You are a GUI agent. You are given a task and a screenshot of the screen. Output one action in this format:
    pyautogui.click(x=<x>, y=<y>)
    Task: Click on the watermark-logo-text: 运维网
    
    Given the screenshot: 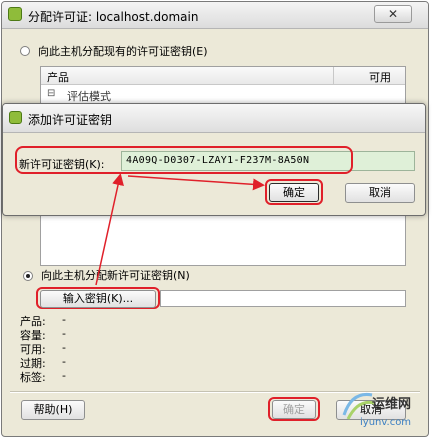 What is the action you would take?
    pyautogui.click(x=392, y=404)
    